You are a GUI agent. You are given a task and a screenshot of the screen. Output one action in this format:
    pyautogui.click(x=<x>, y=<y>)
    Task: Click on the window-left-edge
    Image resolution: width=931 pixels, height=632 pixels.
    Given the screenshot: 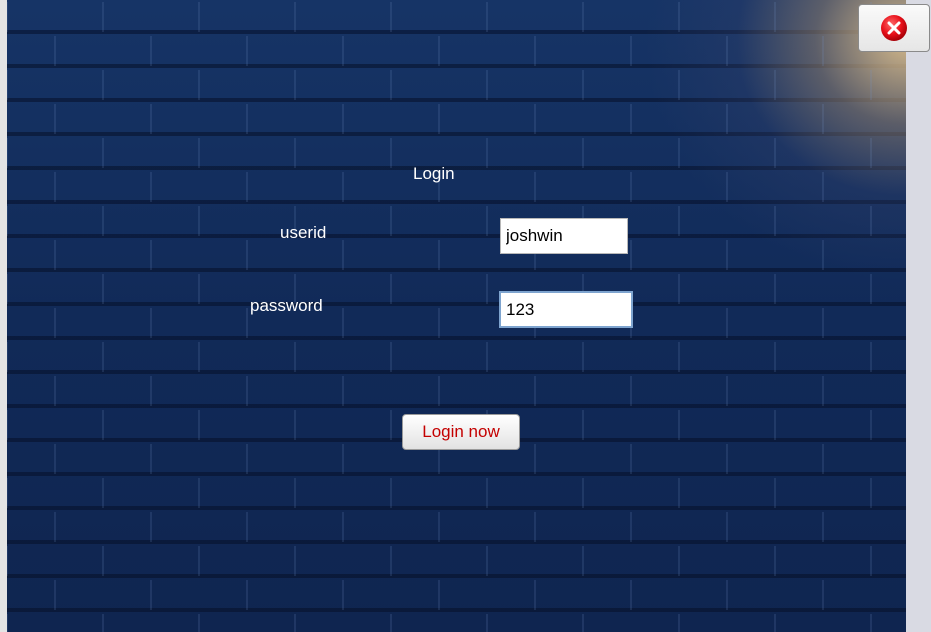 What is the action you would take?
    pyautogui.click(x=3, y=316)
    